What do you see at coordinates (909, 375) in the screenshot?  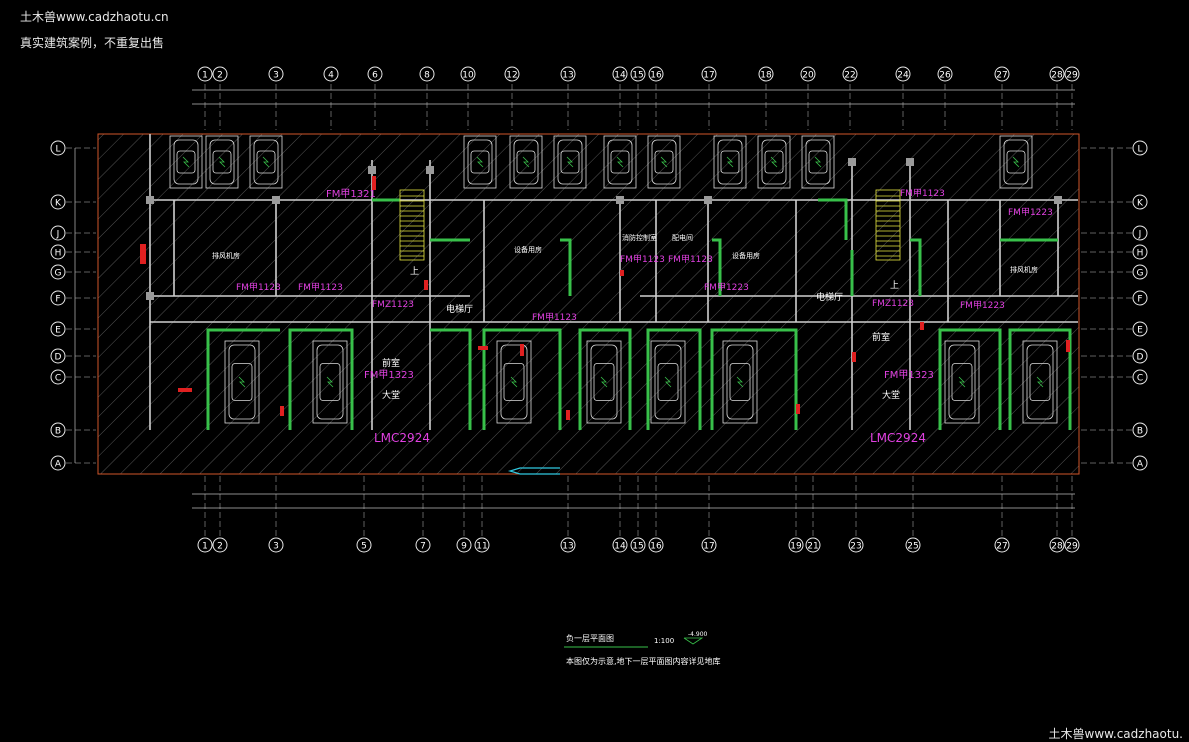 I see `label-fm1323-r: FM甲1323` at bounding box center [909, 375].